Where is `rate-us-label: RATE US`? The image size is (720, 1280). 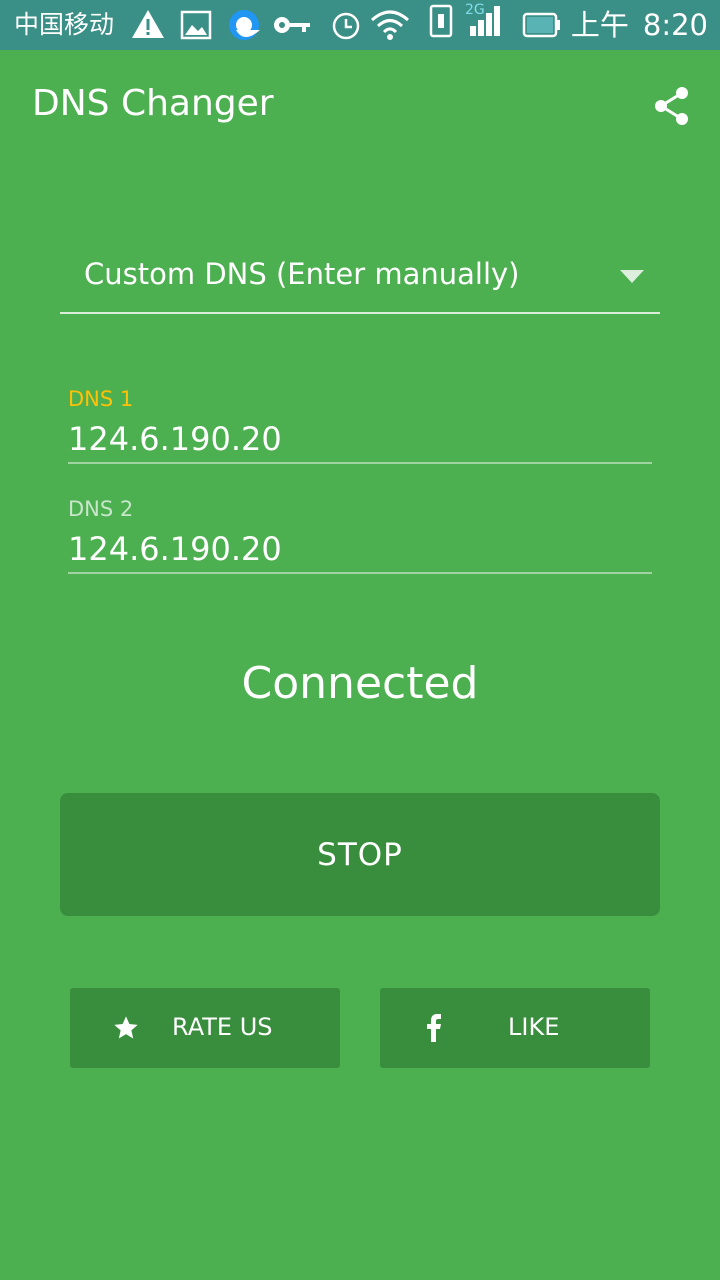 rate-us-label: RATE US is located at coordinates (222, 1027).